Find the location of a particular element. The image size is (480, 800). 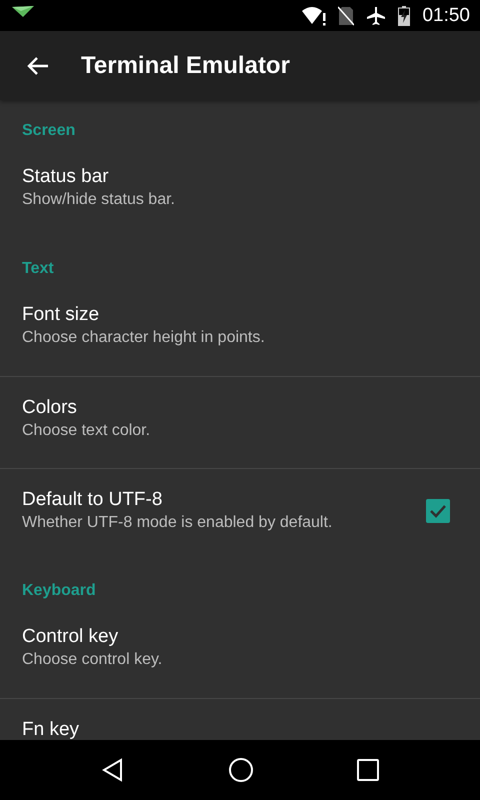

no-sim-icon is located at coordinates (346, 16).